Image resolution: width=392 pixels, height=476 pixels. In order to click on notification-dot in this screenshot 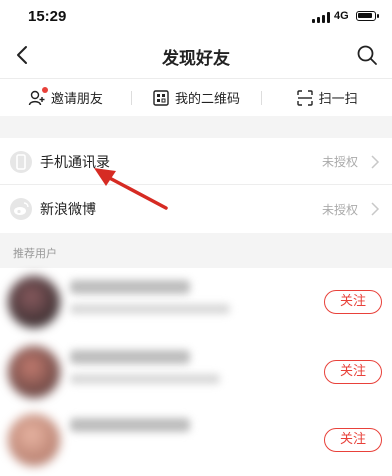, I will do `click(44, 89)`.